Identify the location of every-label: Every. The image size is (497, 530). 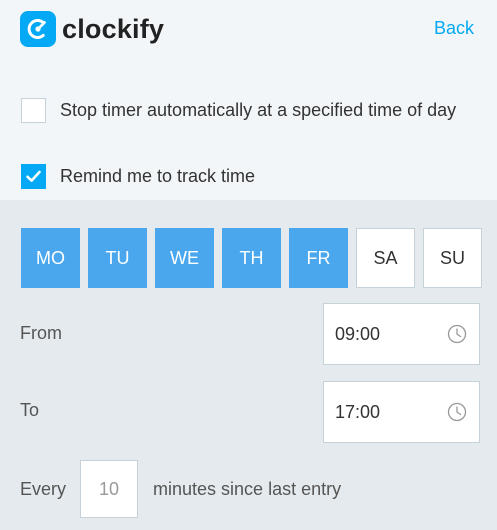
(43, 488).